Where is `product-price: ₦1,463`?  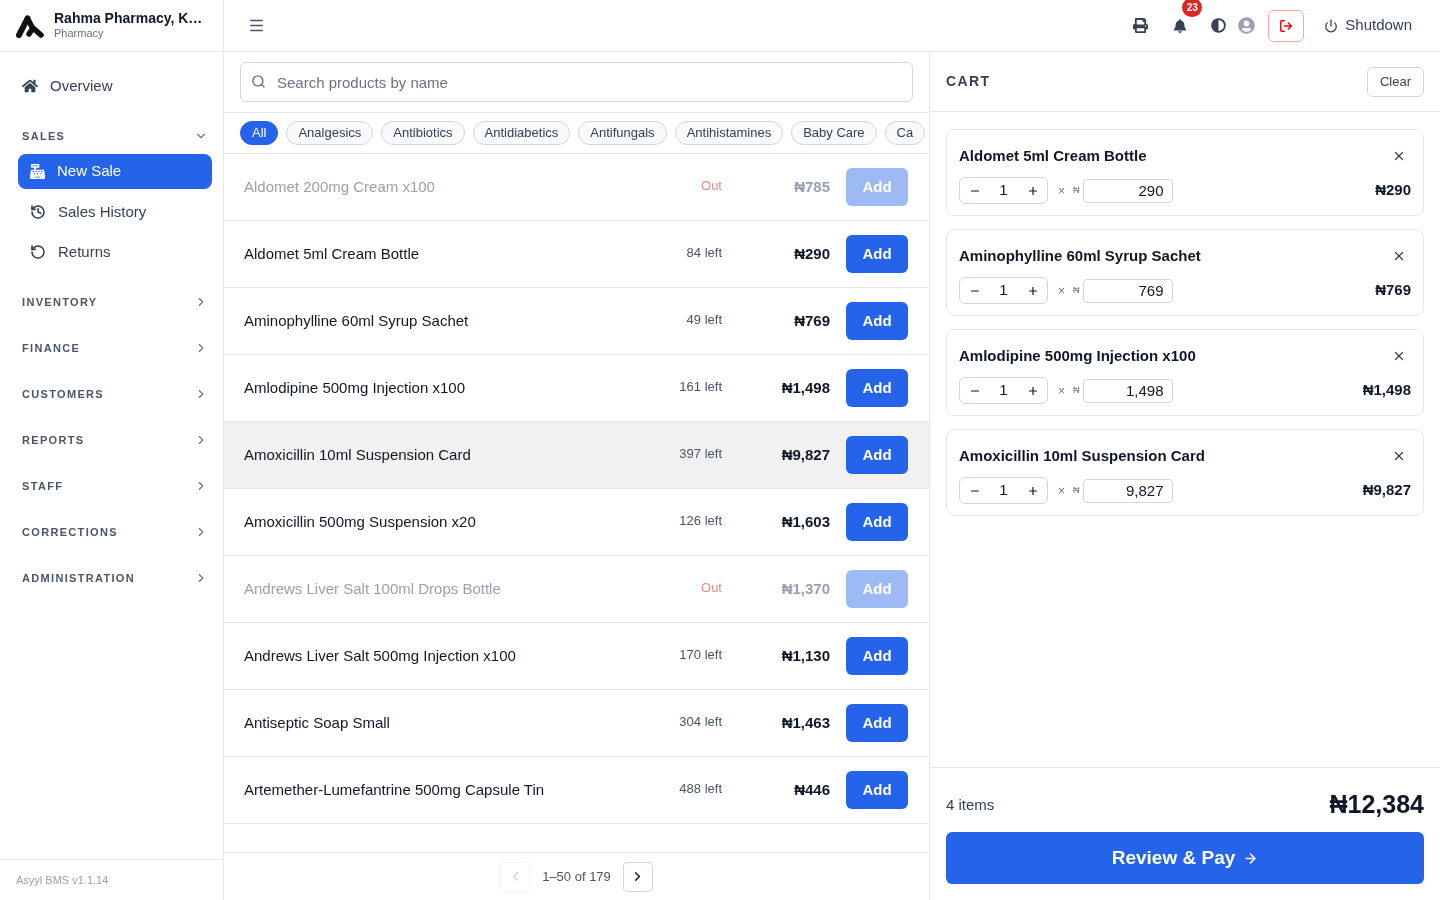 product-price: ₦1,463 is located at coordinates (805, 722).